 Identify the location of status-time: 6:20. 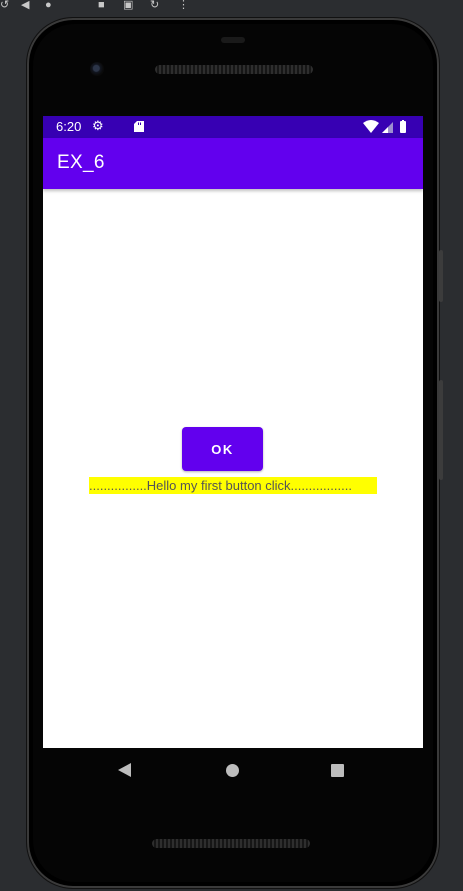
(69, 126).